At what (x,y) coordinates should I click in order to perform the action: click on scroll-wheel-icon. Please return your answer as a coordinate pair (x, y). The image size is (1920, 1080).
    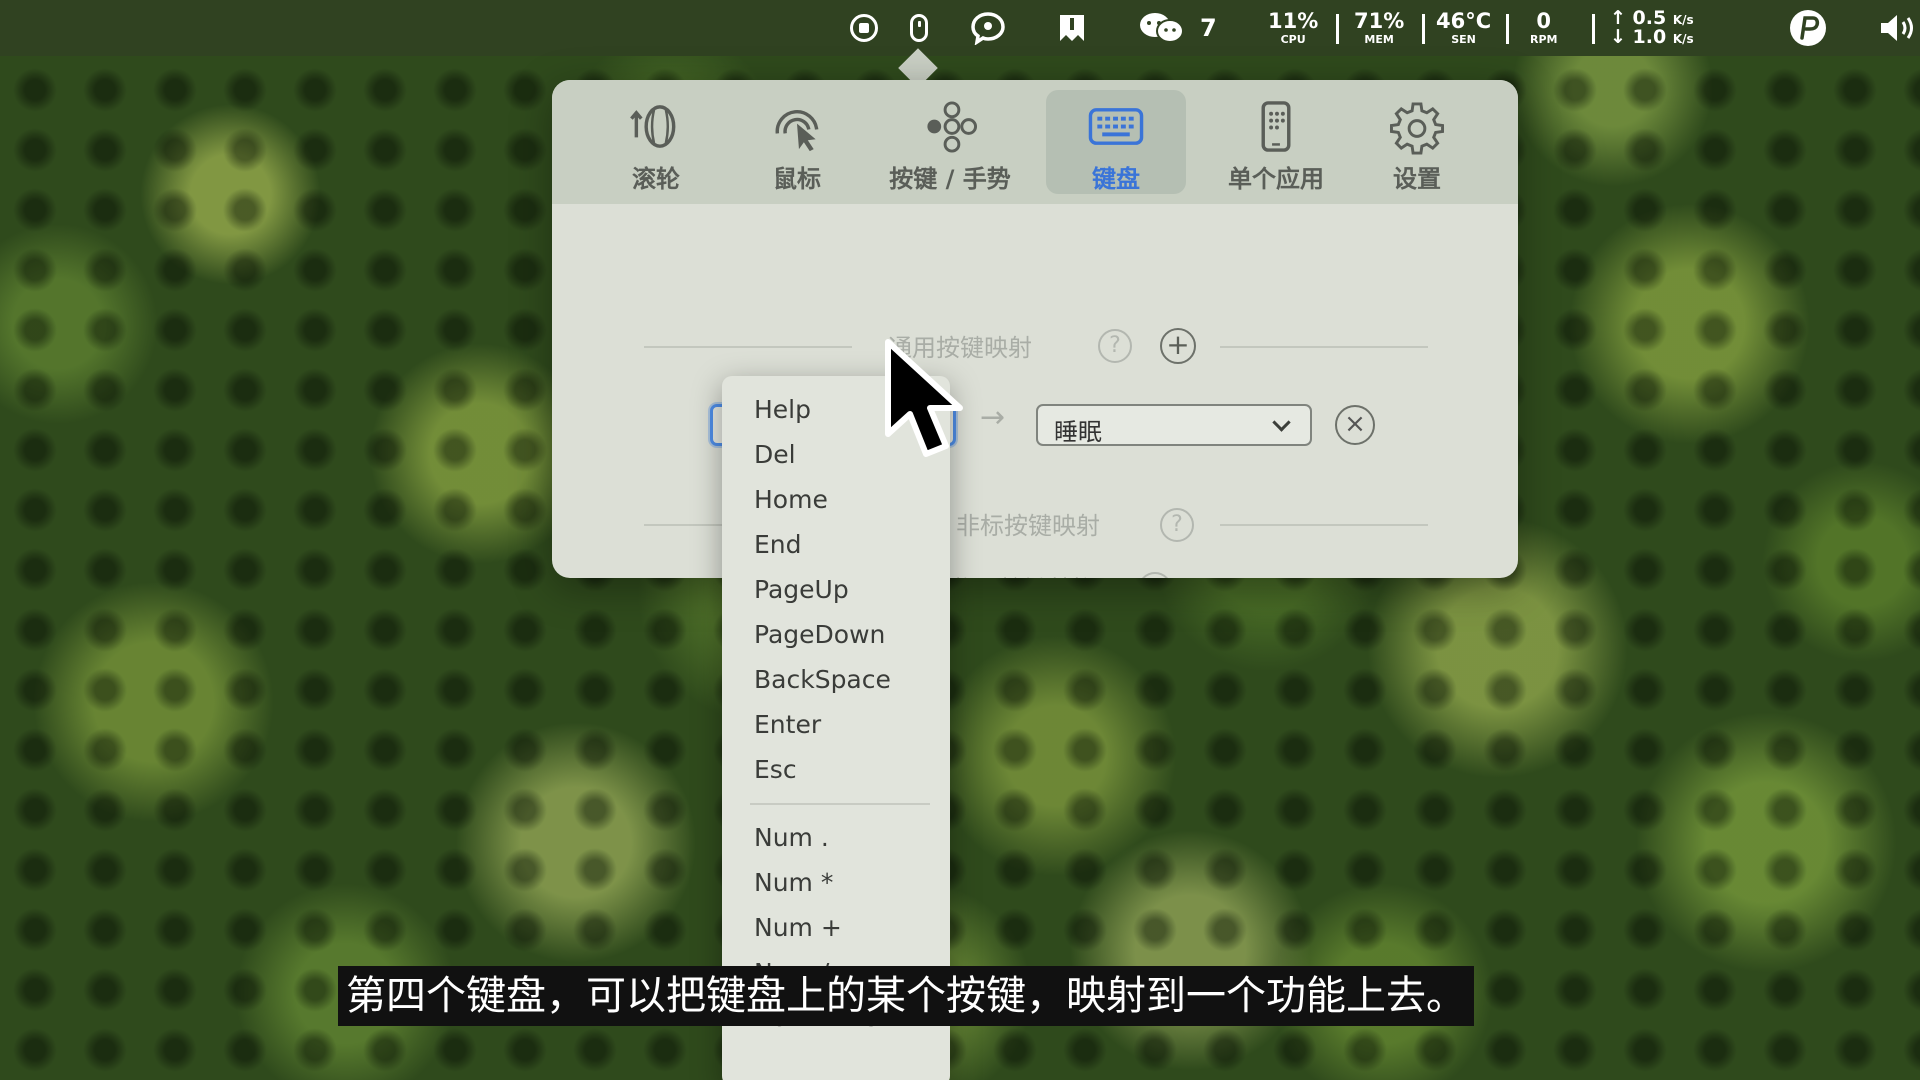
    Looking at the image, I should click on (653, 126).